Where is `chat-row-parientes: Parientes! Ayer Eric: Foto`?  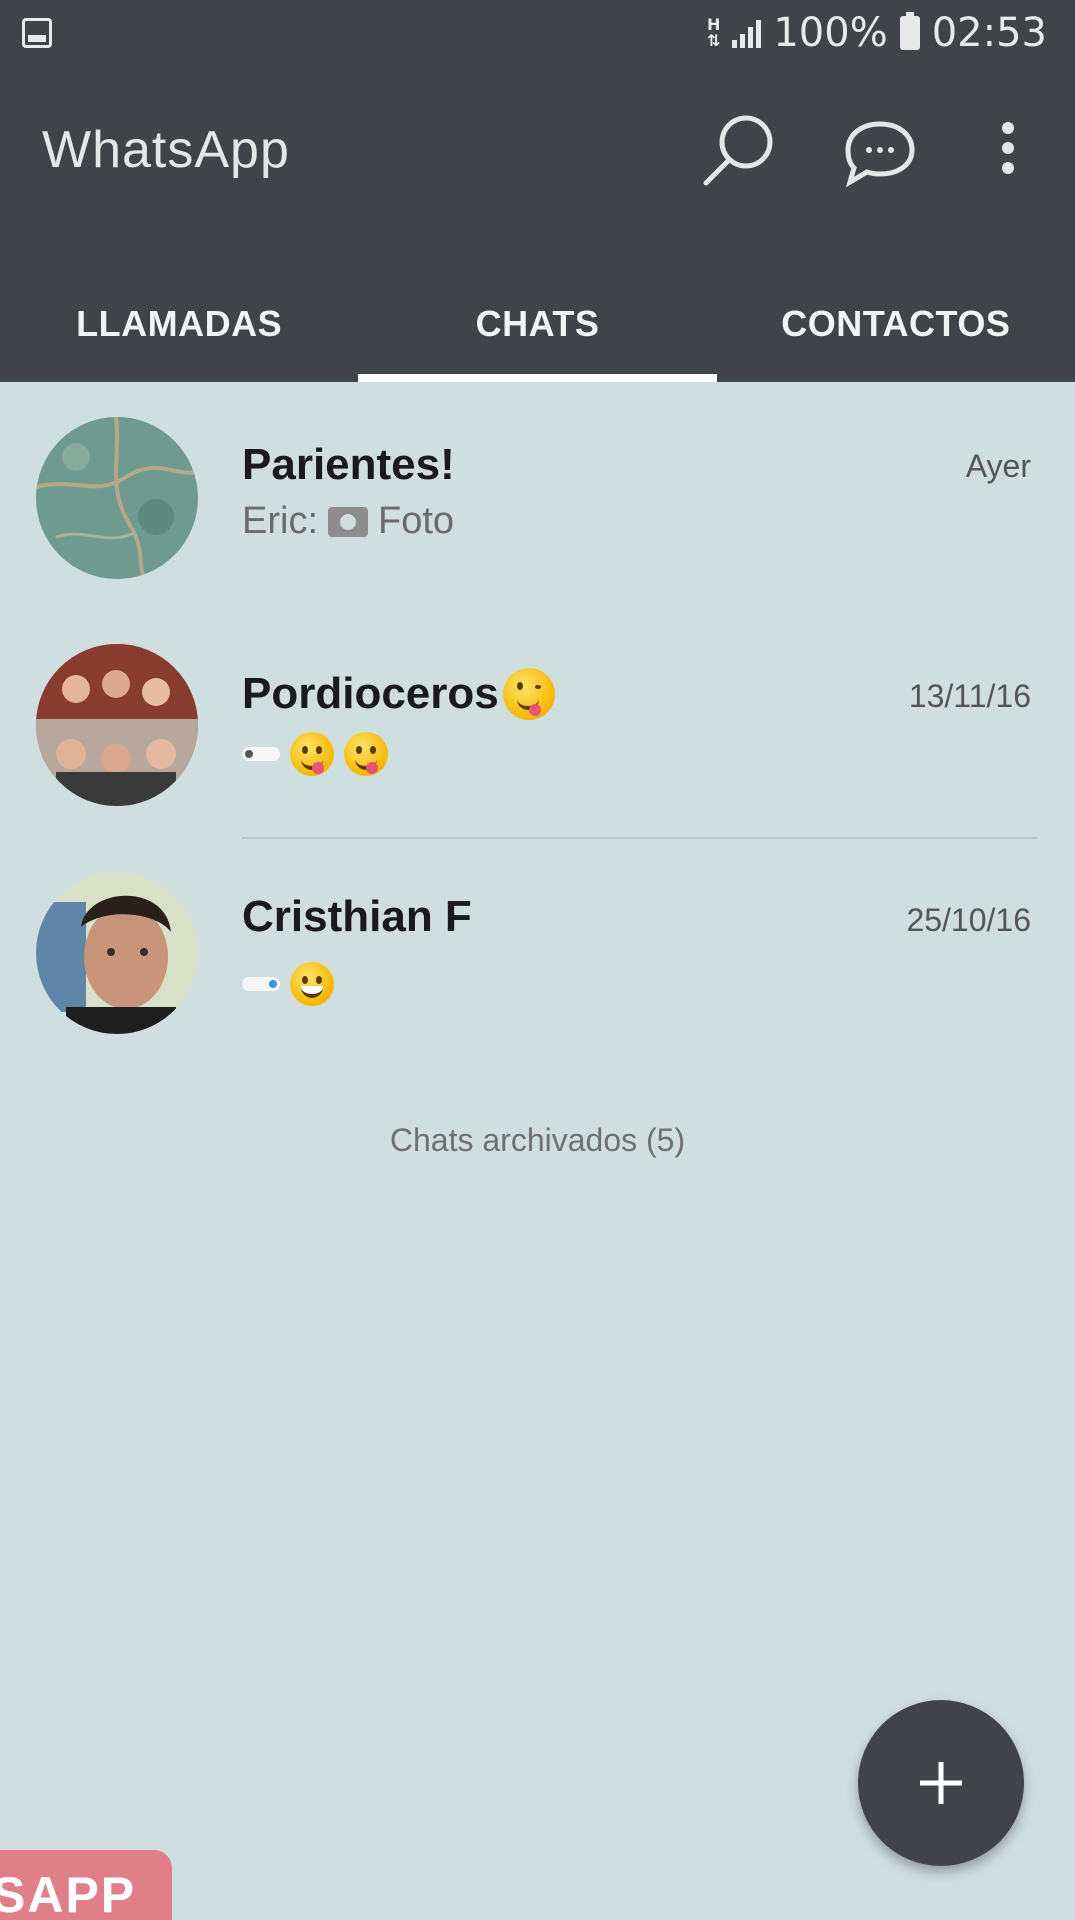 chat-row-parientes: Parientes! Ayer Eric: Foto is located at coordinates (537, 492).